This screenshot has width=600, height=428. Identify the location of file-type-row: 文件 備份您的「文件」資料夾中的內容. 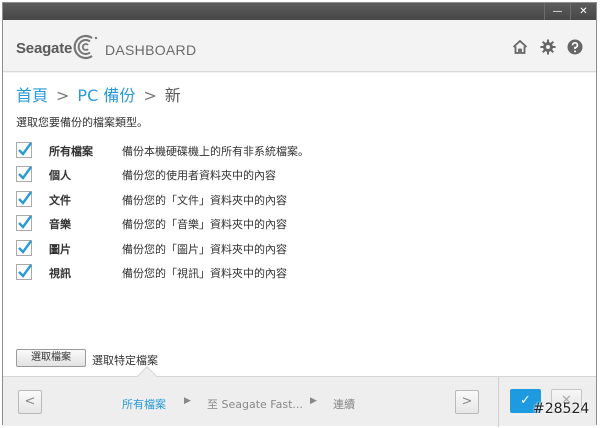
(296, 199).